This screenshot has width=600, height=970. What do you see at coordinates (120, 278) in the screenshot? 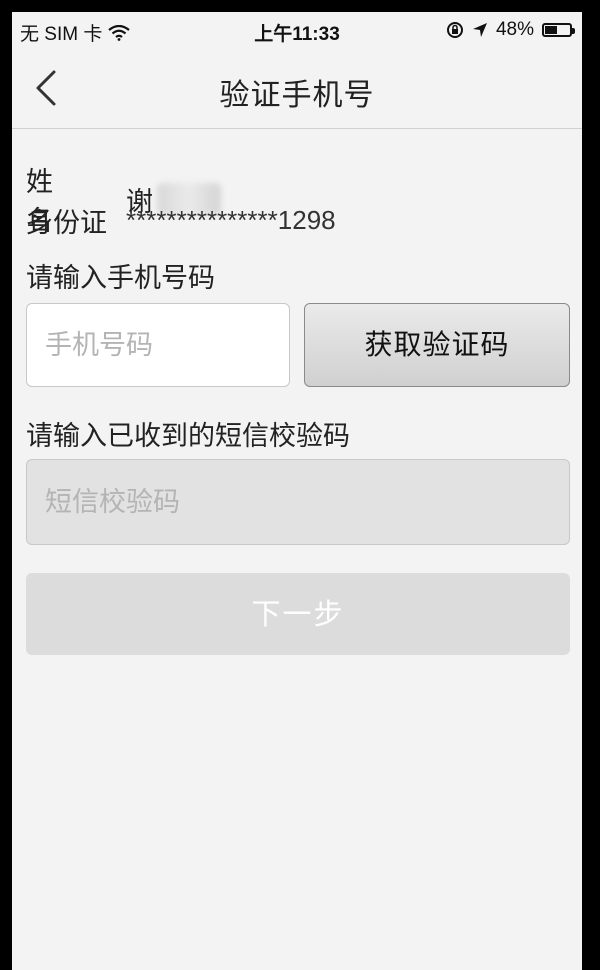
I see `phone-section-label: 请输入手机号码` at bounding box center [120, 278].